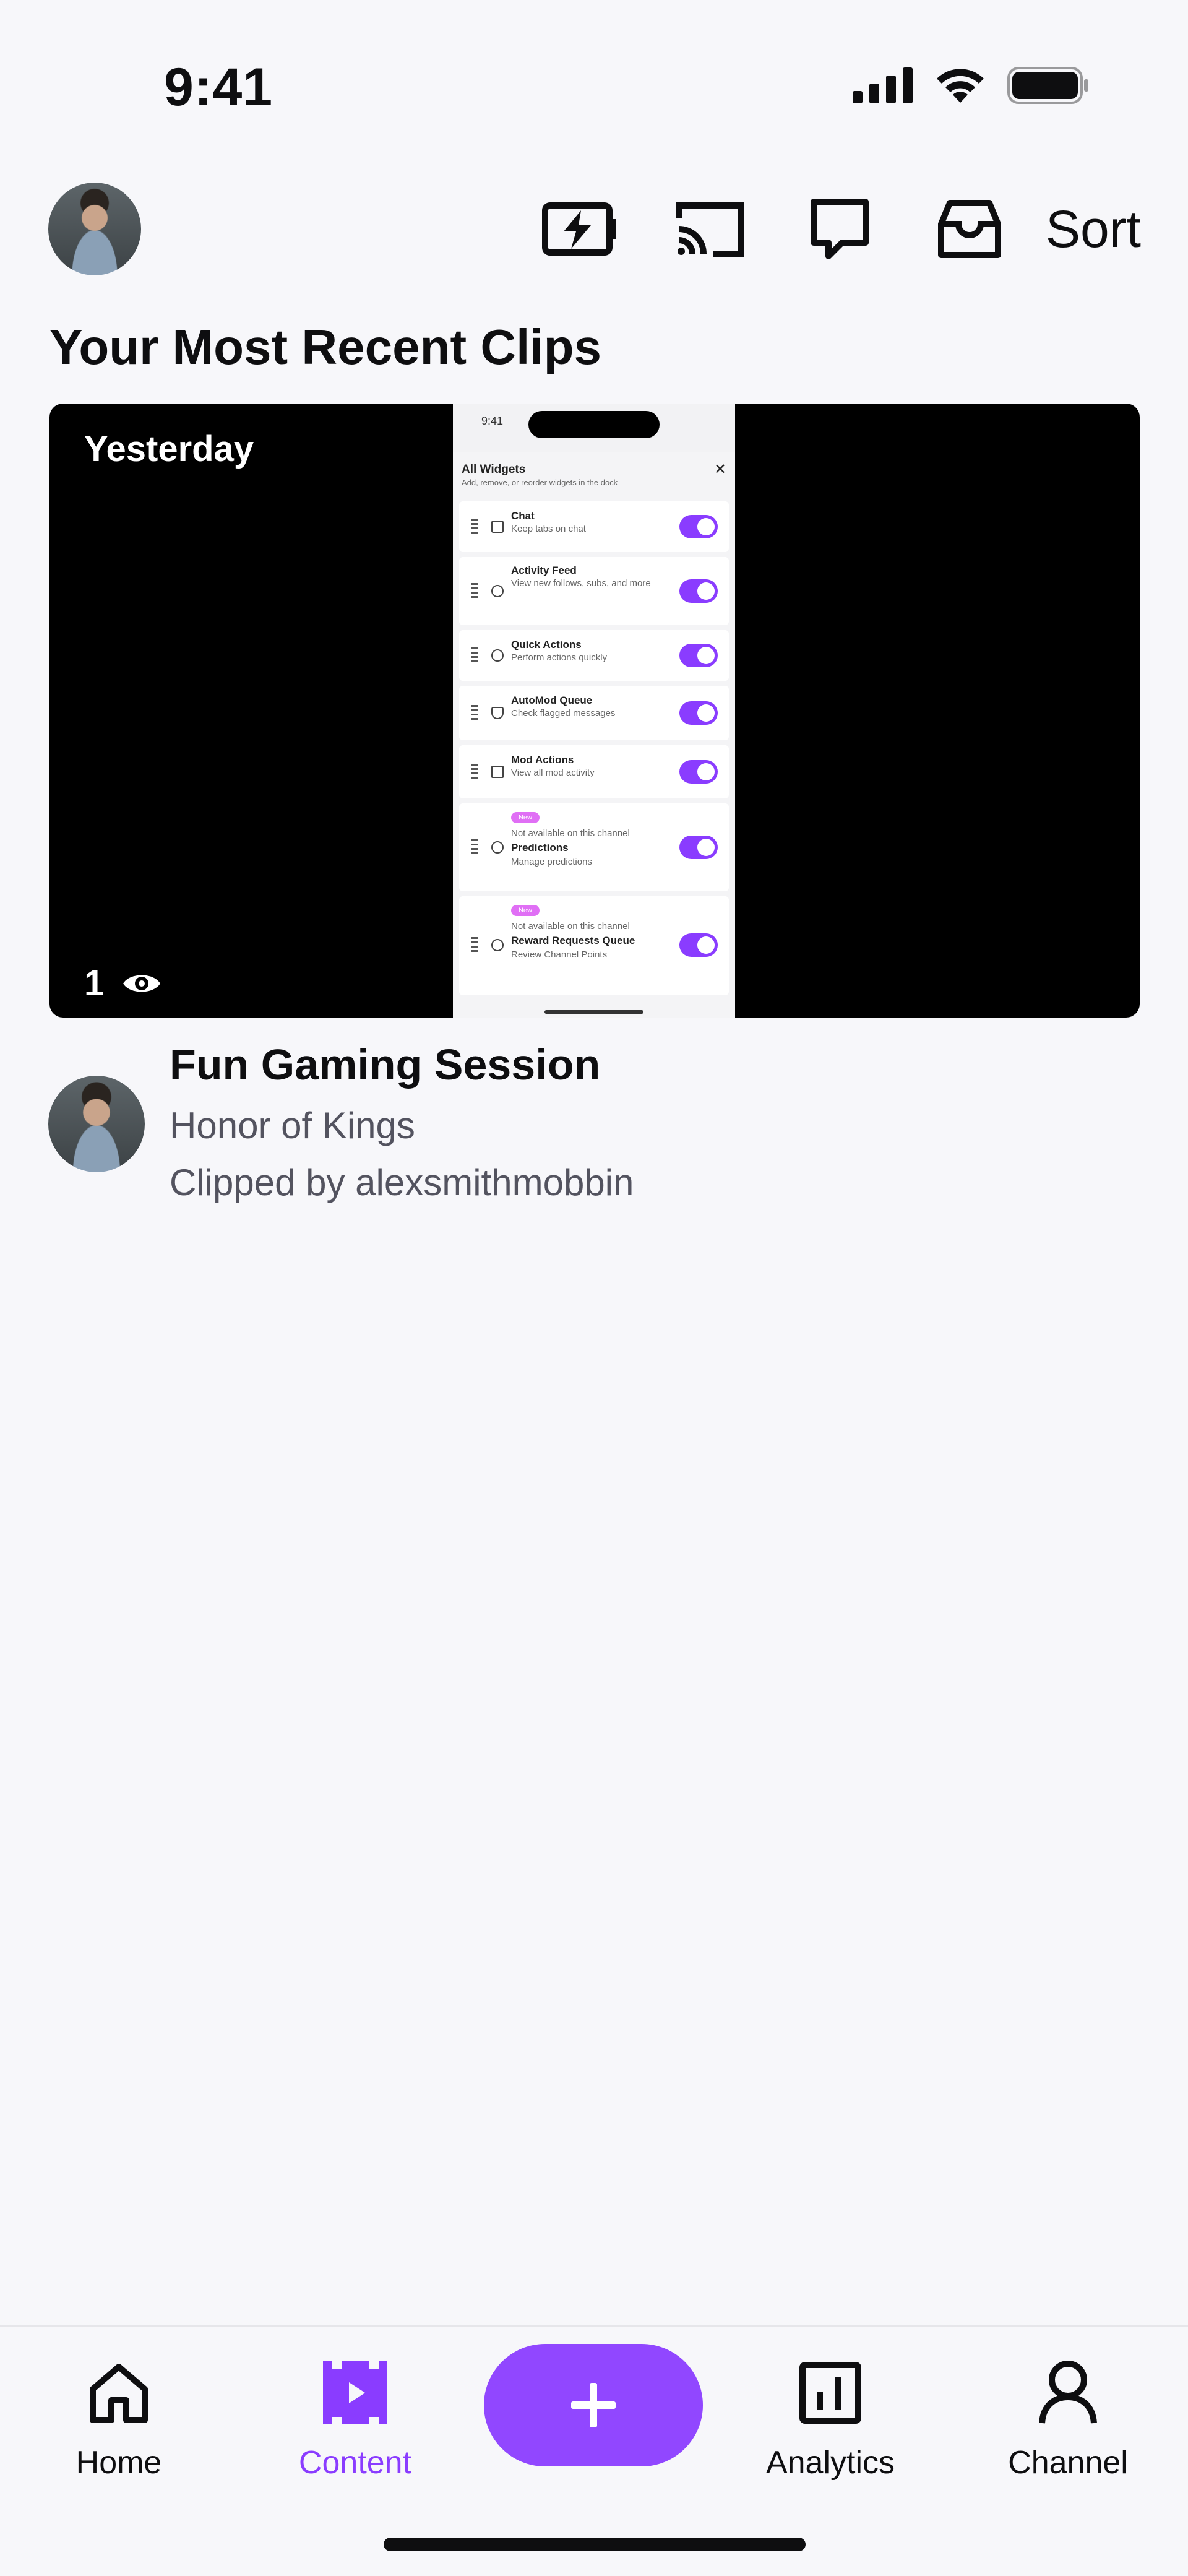 The height and width of the screenshot is (2576, 1188). Describe the element at coordinates (540, 848) in the screenshot. I see `widget-name: Predictions` at that location.